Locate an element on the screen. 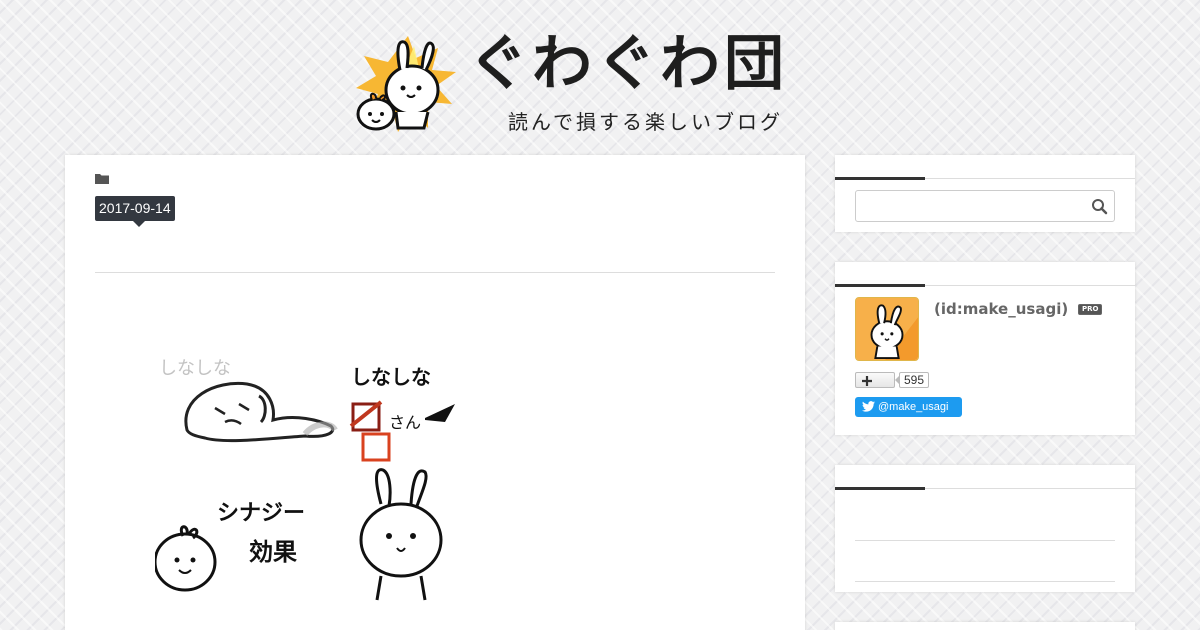 Image resolution: width=1200 pixels, height=630 pixels. site-logo: ぐわぐわ団 読んで損する楽しいブログ is located at coordinates (597, 84).